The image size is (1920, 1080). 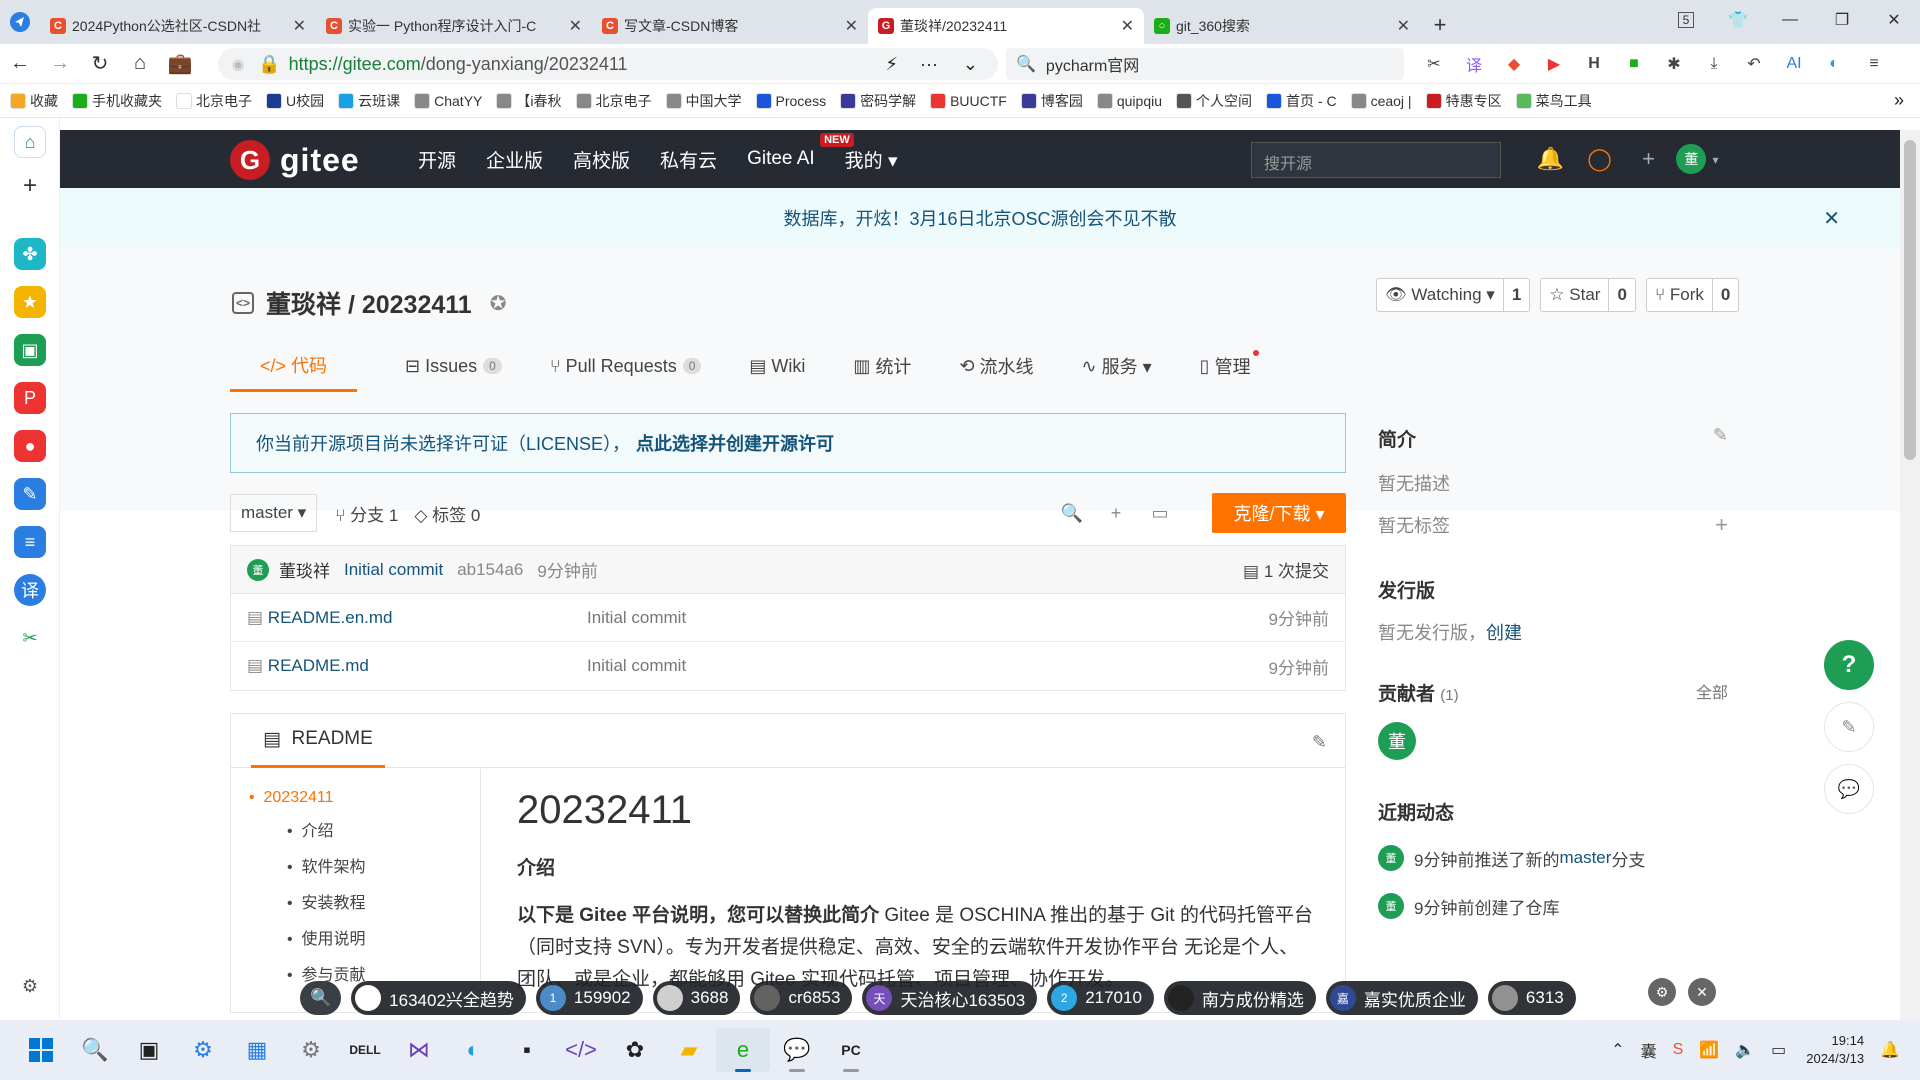 I want to click on branch-select: master ▾, so click(x=274, y=513).